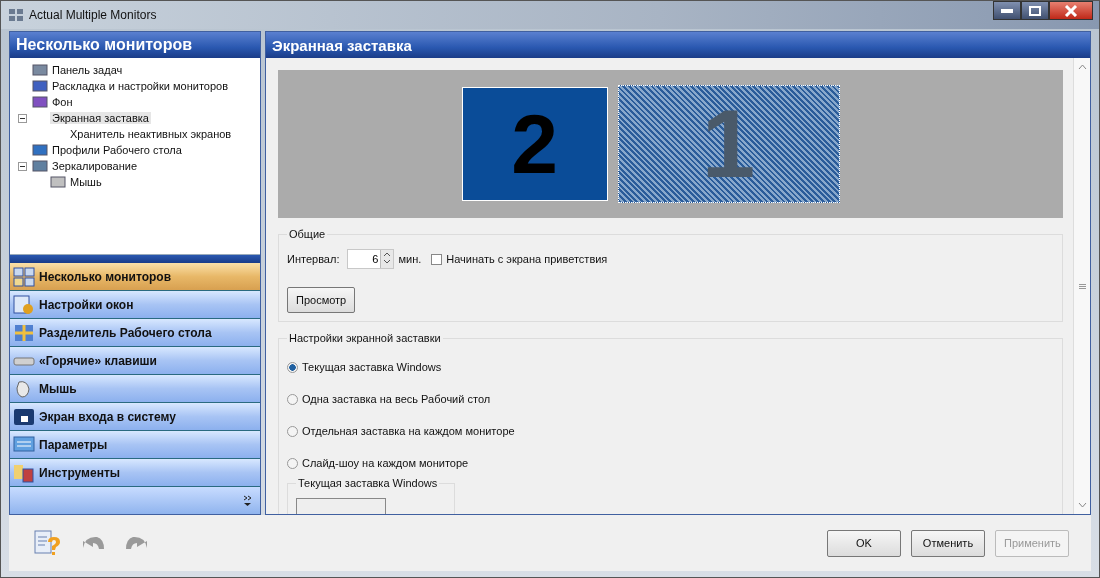  What do you see at coordinates (135, 445) in the screenshot?
I see `nav-item: Параметры` at bounding box center [135, 445].